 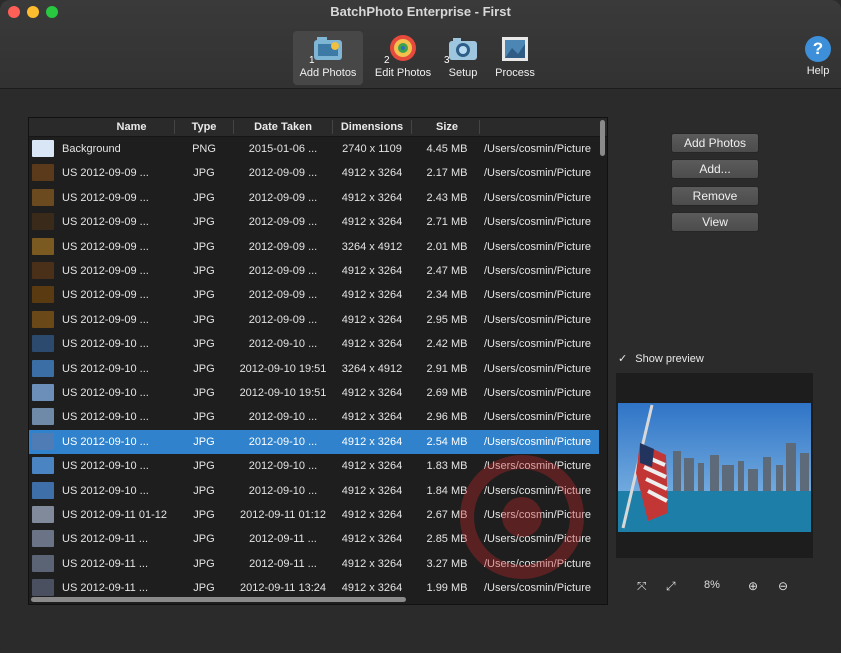 What do you see at coordinates (463, 73) in the screenshot?
I see `setup-label: Setup` at bounding box center [463, 73].